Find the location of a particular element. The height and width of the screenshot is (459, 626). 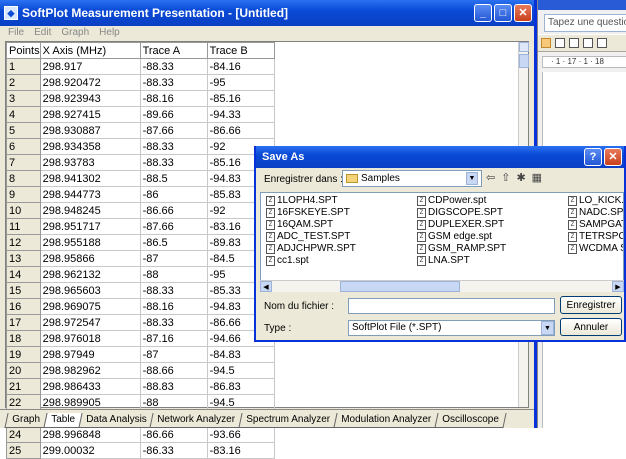

cell-x-axis: 298.948245 is located at coordinates (90, 210).